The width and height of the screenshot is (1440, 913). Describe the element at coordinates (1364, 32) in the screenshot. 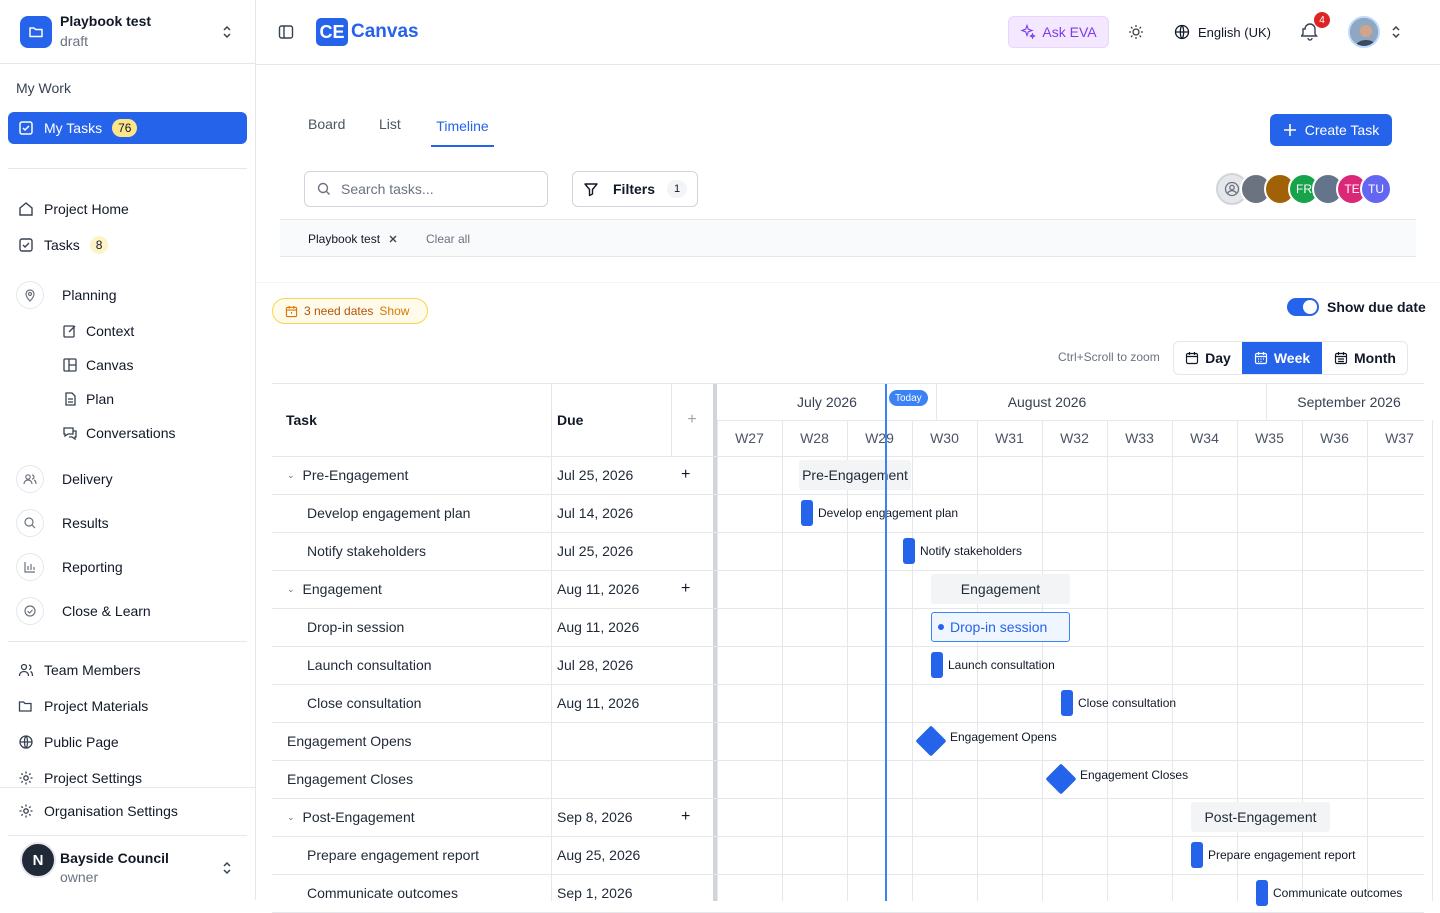

I see `user-avatar` at that location.